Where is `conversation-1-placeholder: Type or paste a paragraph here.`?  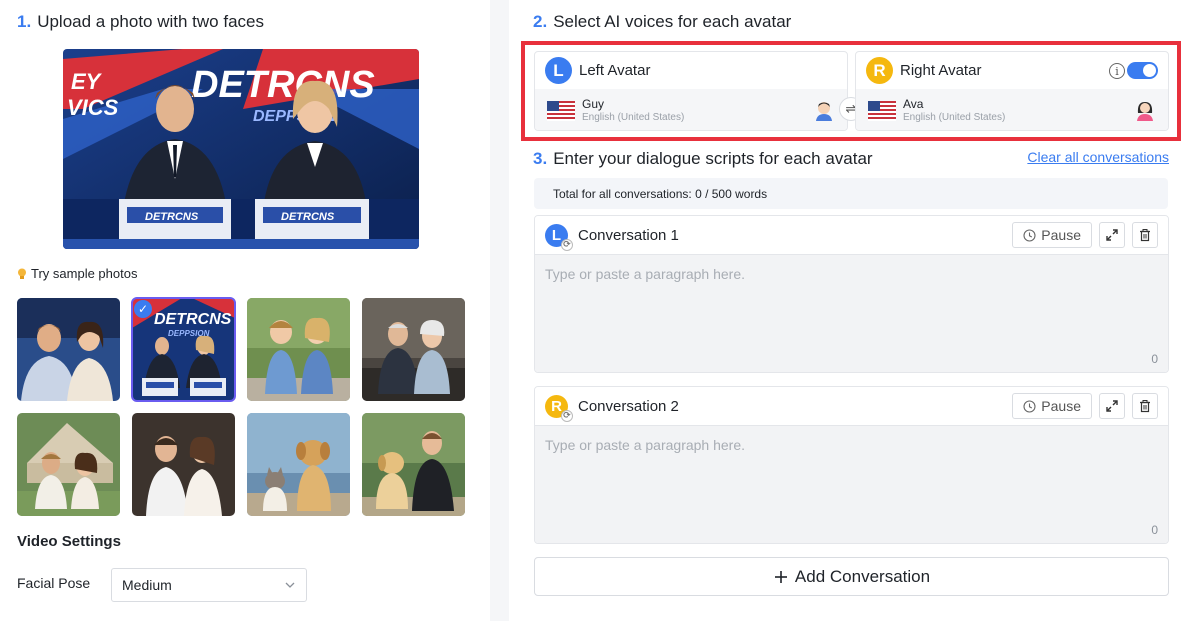 conversation-1-placeholder: Type or paste a paragraph here. is located at coordinates (645, 274).